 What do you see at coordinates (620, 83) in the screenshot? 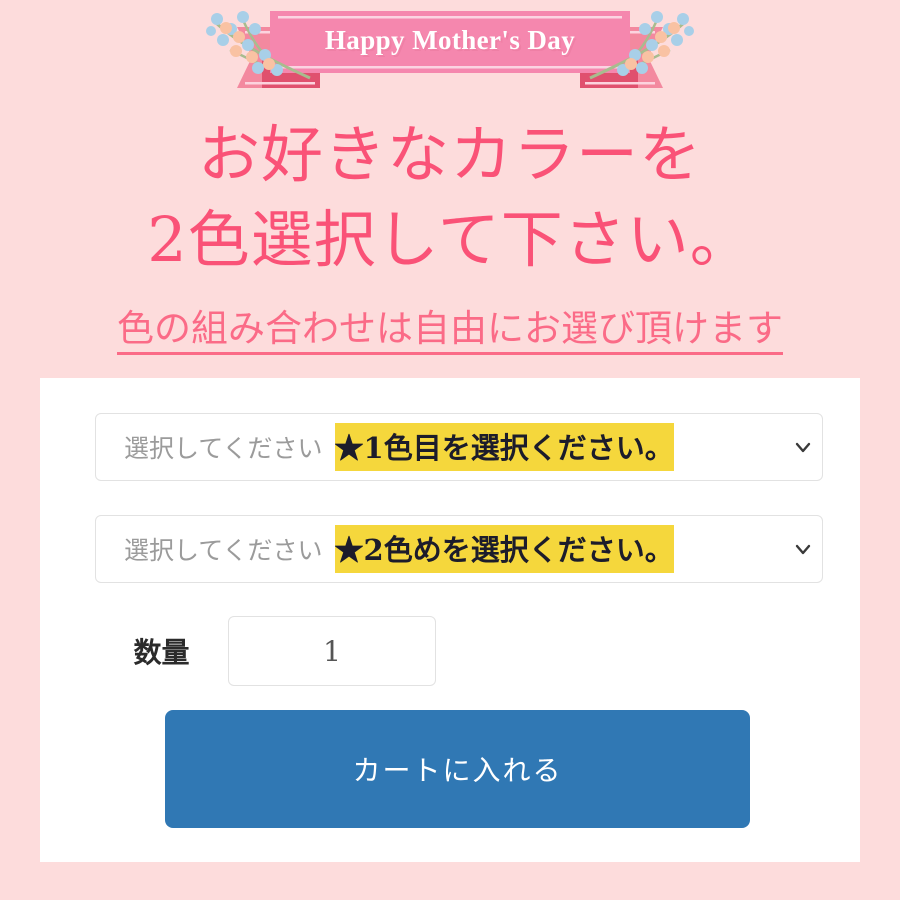
I see `ribbon-tail-right-line-bottom` at bounding box center [620, 83].